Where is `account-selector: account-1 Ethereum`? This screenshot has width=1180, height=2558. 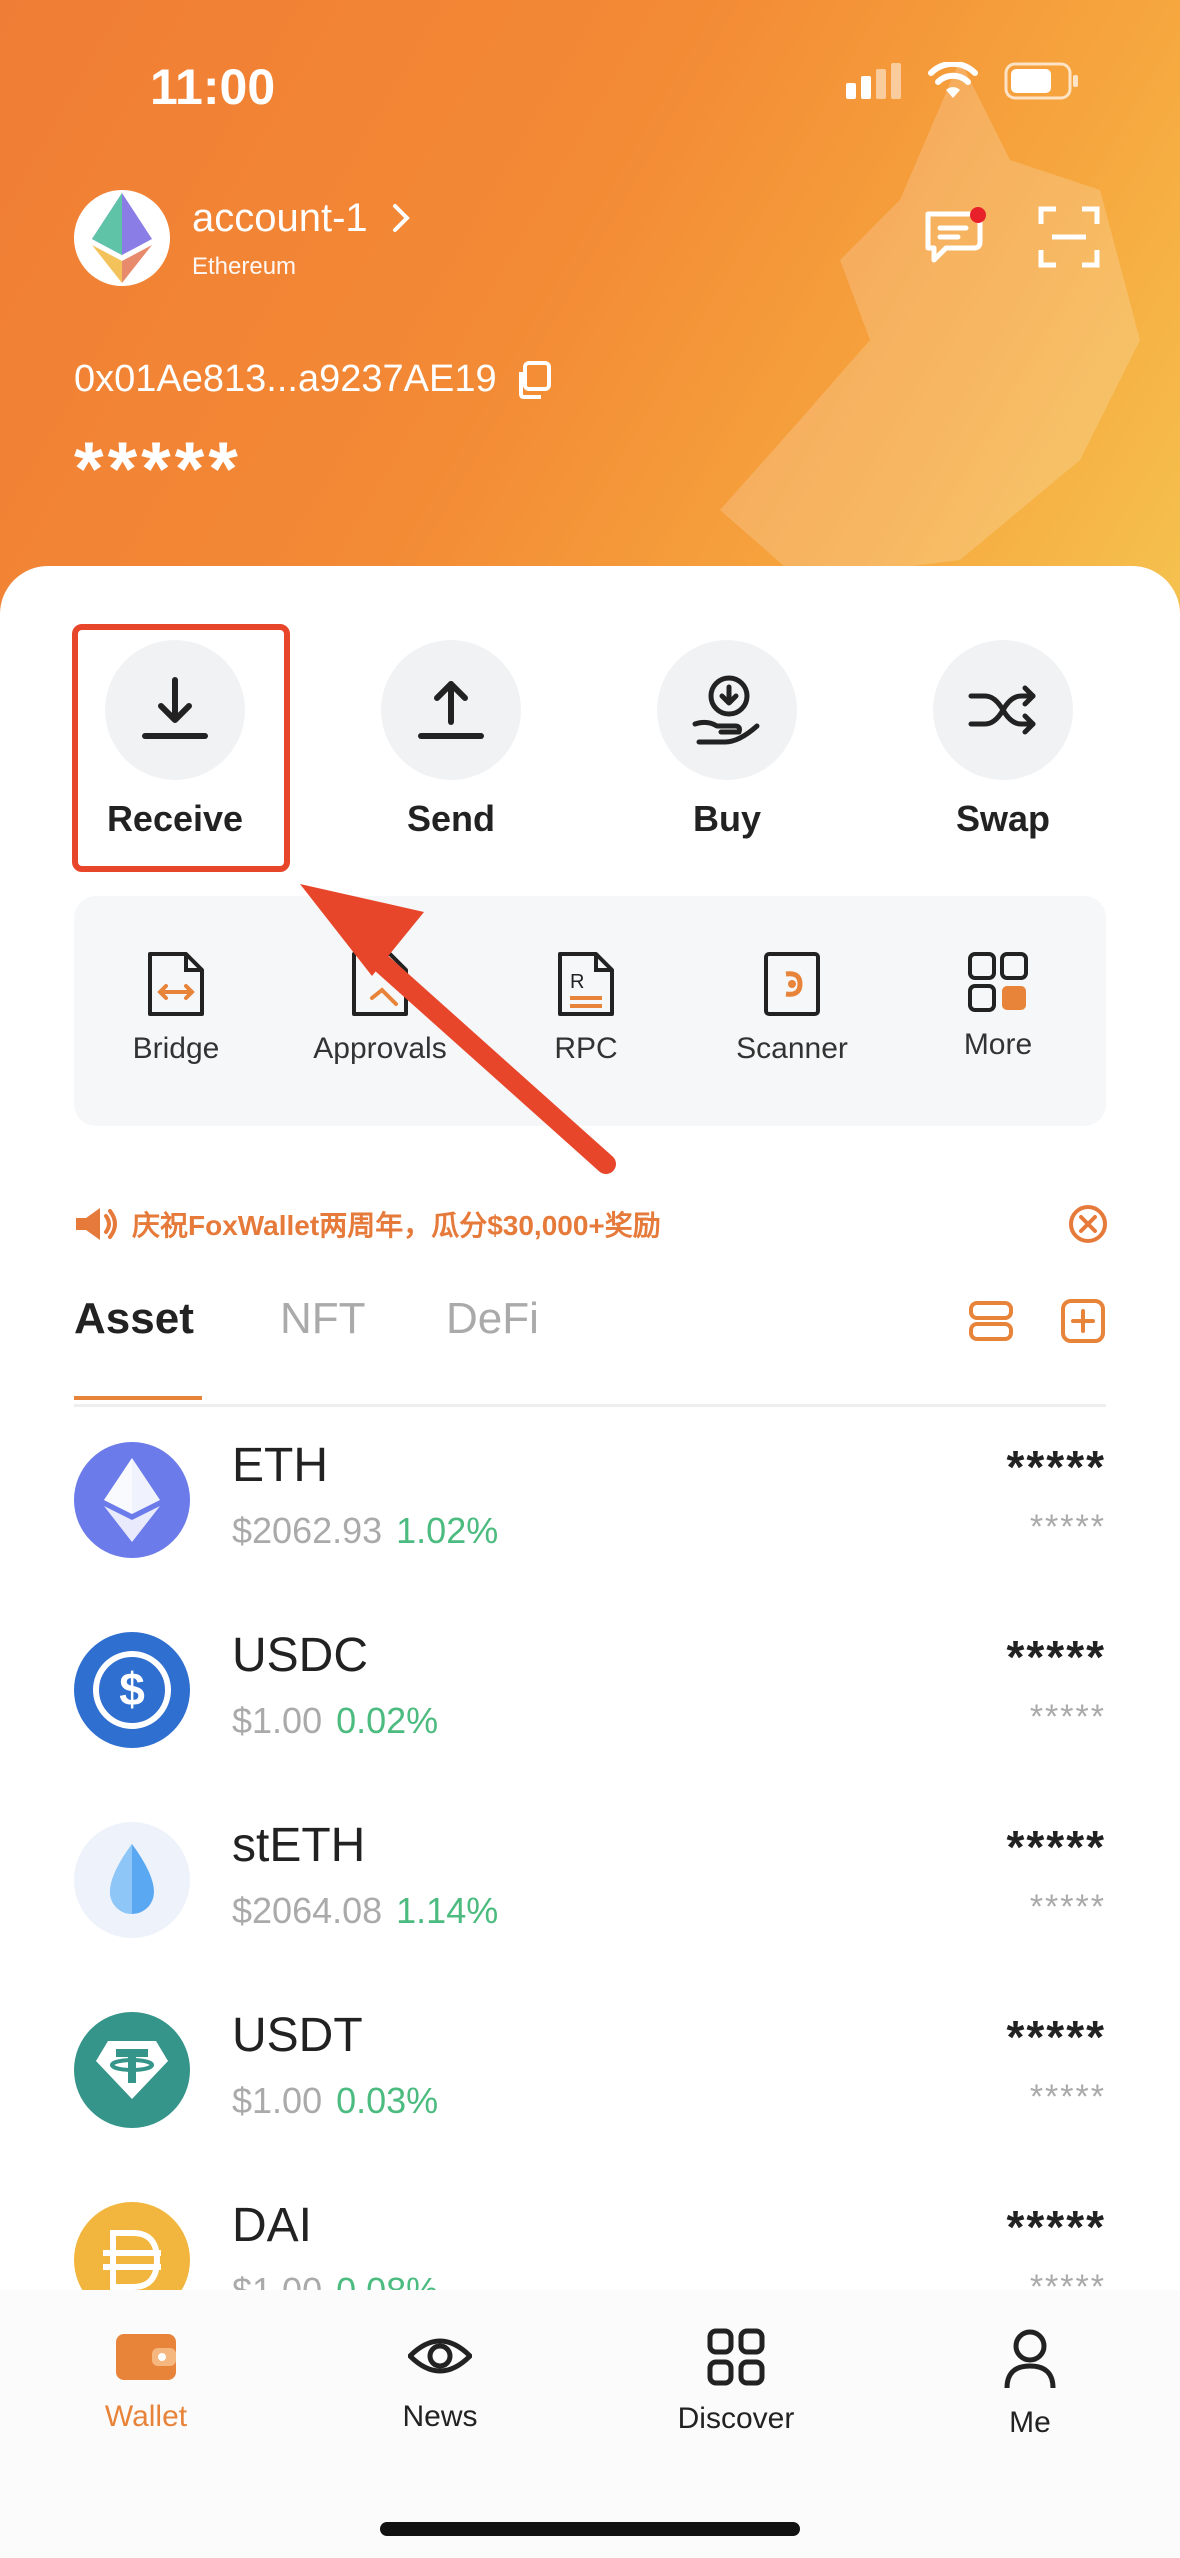 account-selector: account-1 Ethereum is located at coordinates (242, 238).